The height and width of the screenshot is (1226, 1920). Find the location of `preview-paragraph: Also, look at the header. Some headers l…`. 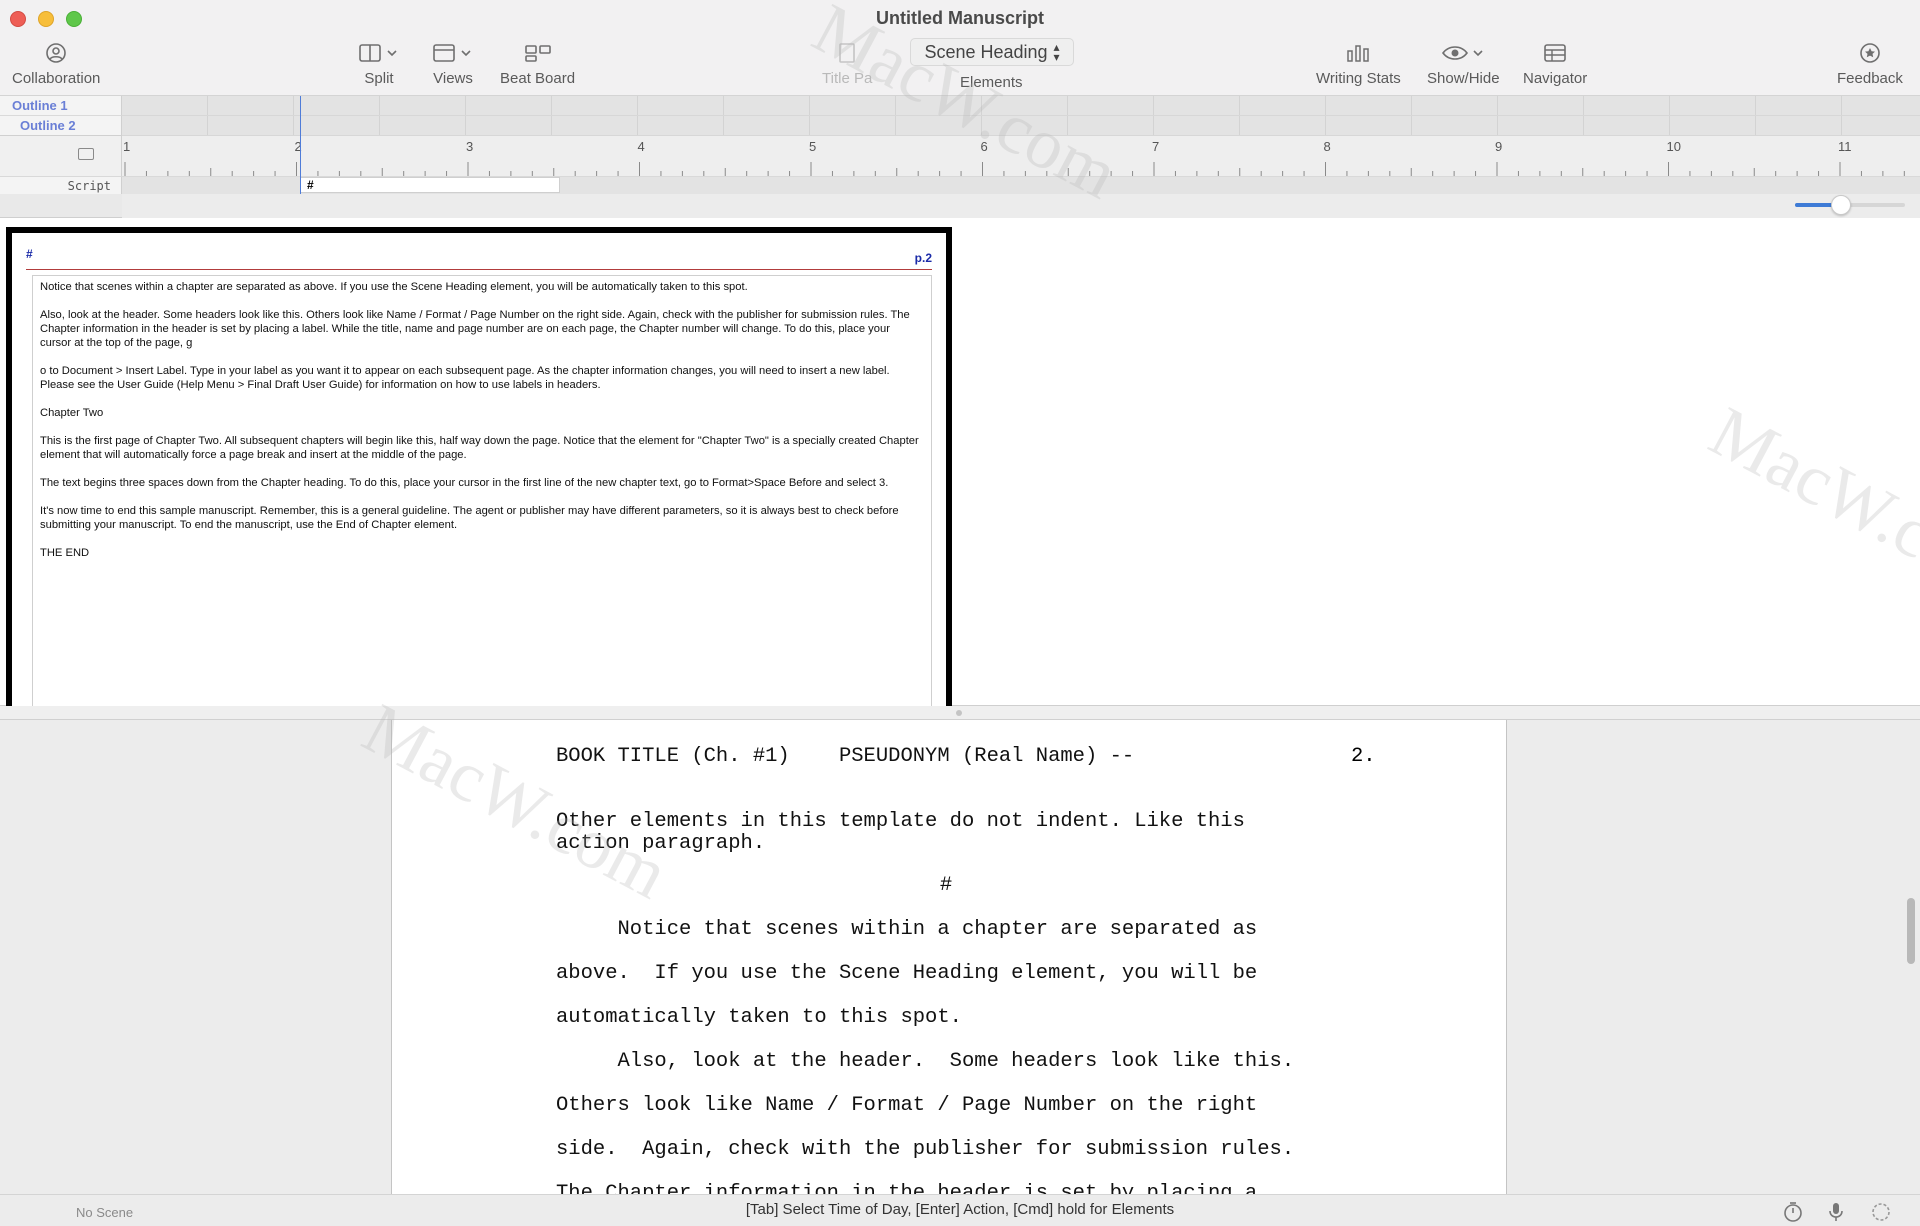

preview-paragraph: Also, look at the header. Some headers l… is located at coordinates (475, 329).